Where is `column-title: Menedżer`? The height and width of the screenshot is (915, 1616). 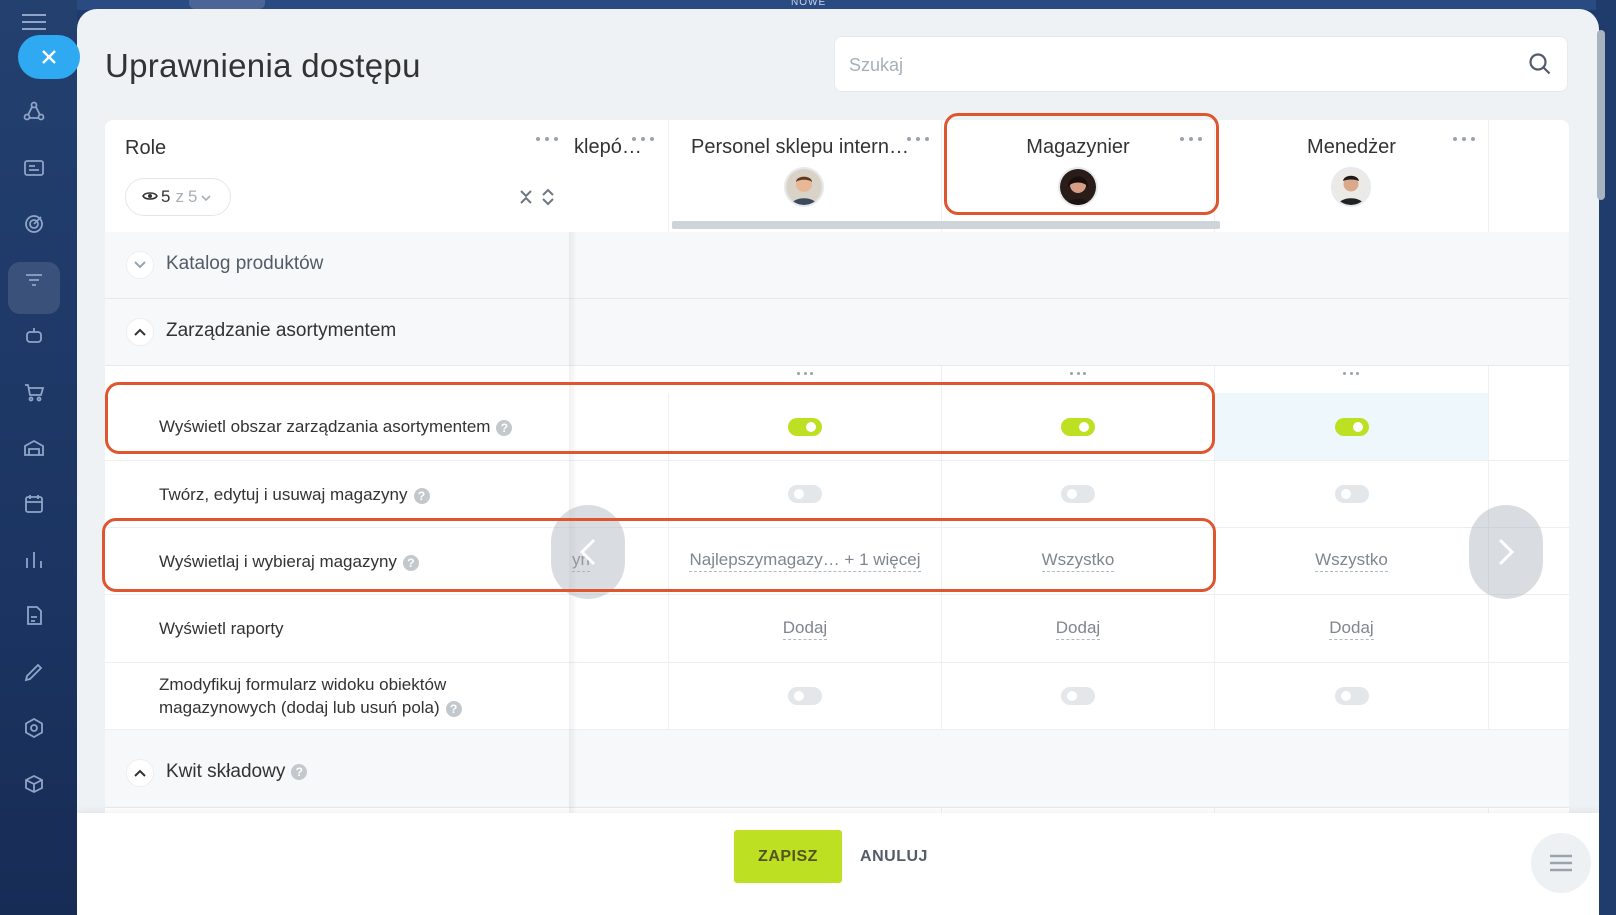 column-title: Menedżer is located at coordinates (1351, 147).